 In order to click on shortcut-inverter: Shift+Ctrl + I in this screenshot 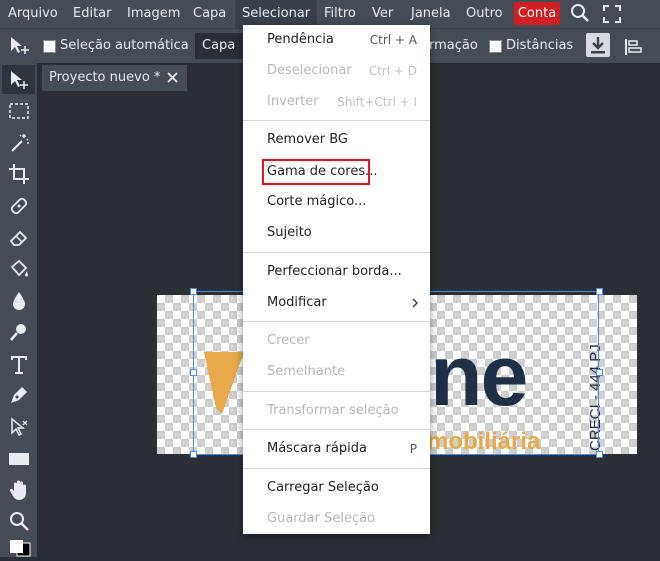, I will do `click(377, 102)`.